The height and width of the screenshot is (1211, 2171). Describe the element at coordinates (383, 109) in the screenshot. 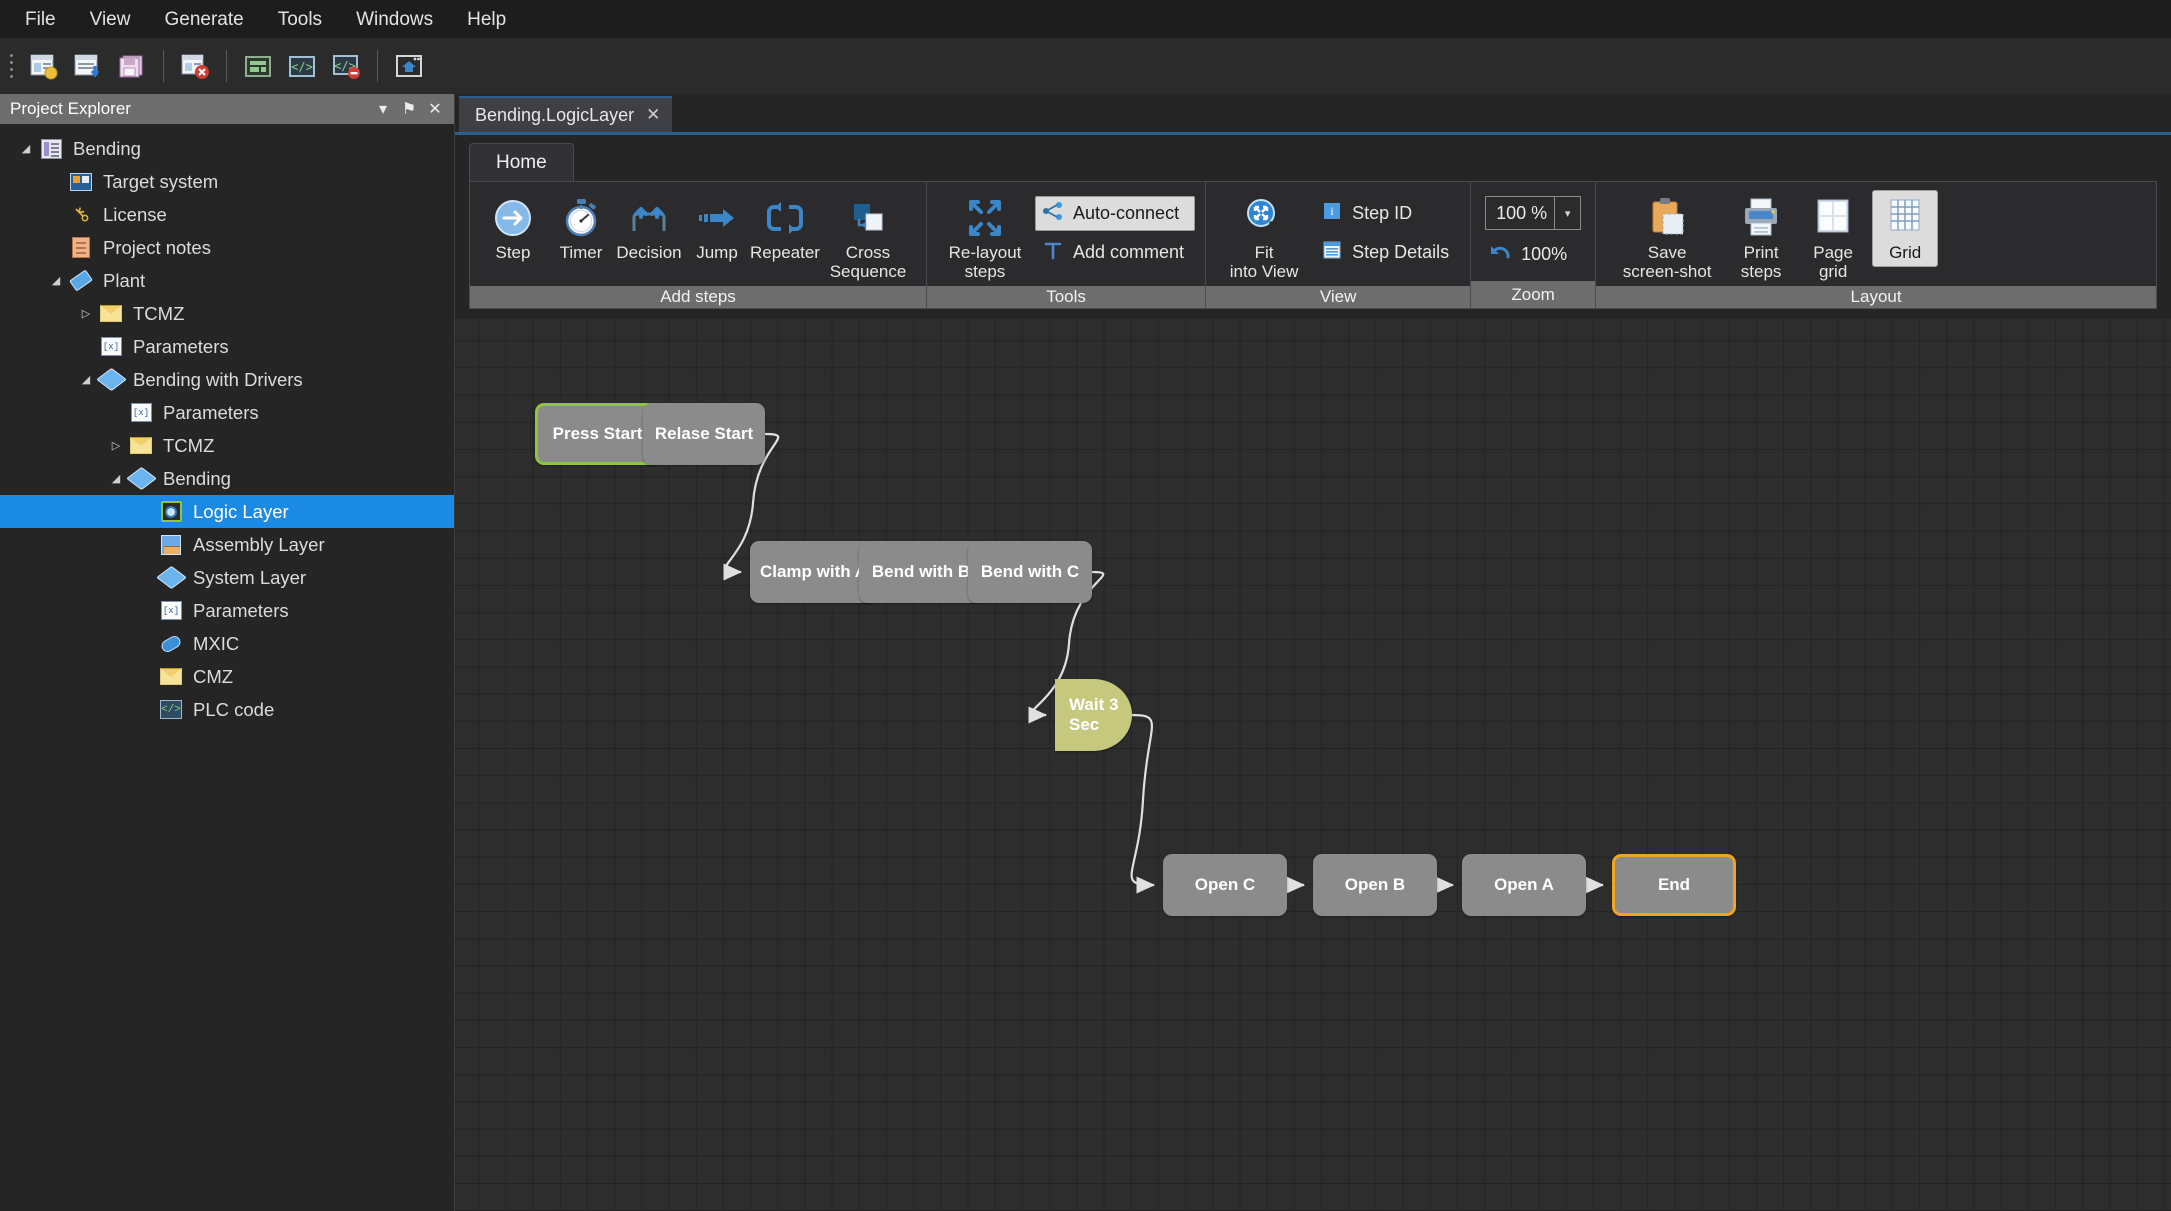

I see `dock-menu-icon: ▾` at that location.